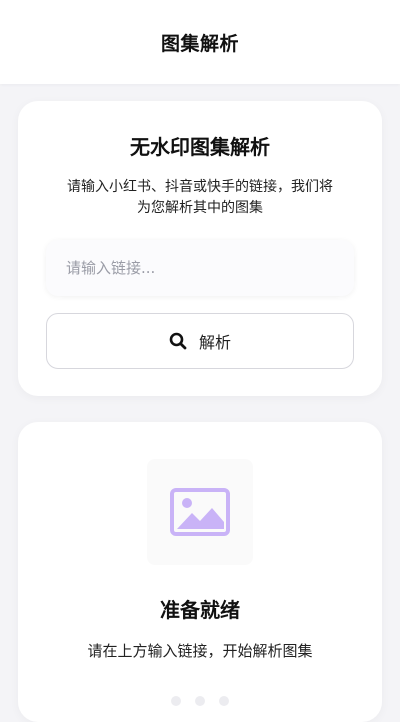 This screenshot has width=400, height=722. Describe the element at coordinates (214, 342) in the screenshot. I see `parse-button-label: 解析` at that location.